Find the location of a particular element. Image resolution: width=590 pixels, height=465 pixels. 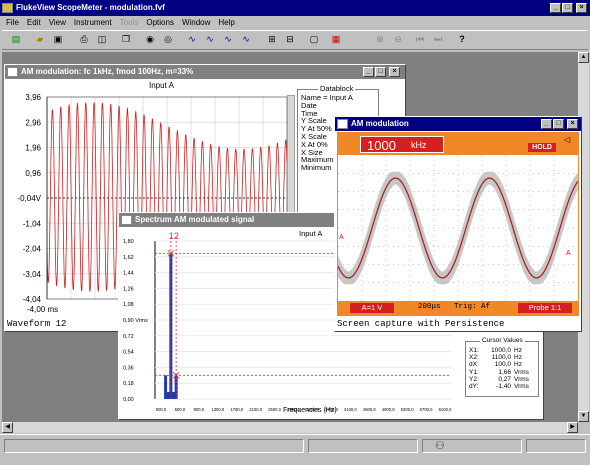

help-icon: ? is located at coordinates (462, 40).